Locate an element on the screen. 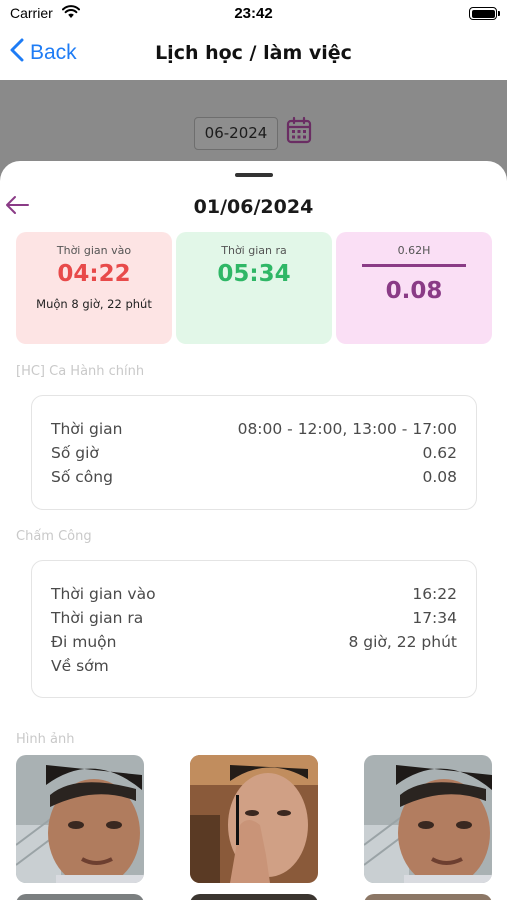  info-key: Đi muộn is located at coordinates (84, 642).